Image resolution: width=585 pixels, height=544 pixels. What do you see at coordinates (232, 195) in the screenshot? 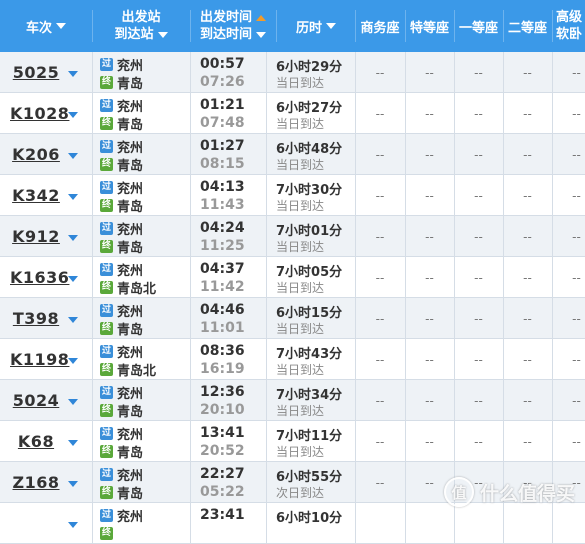
I see `times-cell: 04:13 11:43` at bounding box center [232, 195].